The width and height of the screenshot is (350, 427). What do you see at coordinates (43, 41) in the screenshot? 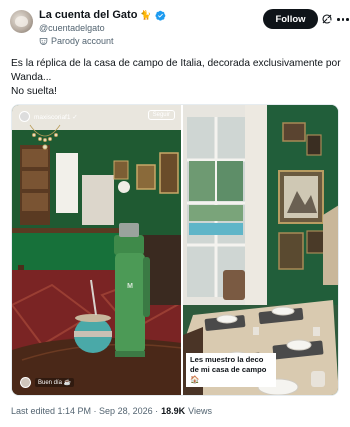
I see `mask-icon` at bounding box center [43, 41].